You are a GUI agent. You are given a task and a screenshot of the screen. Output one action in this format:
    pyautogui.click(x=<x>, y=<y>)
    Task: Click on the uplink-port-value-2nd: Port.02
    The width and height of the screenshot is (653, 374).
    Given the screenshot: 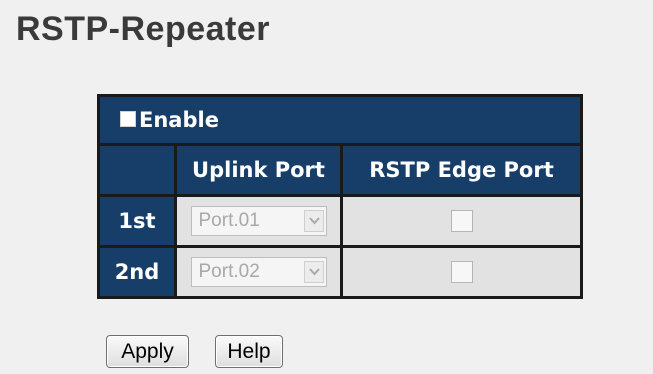 What is the action you would take?
    pyautogui.click(x=229, y=271)
    